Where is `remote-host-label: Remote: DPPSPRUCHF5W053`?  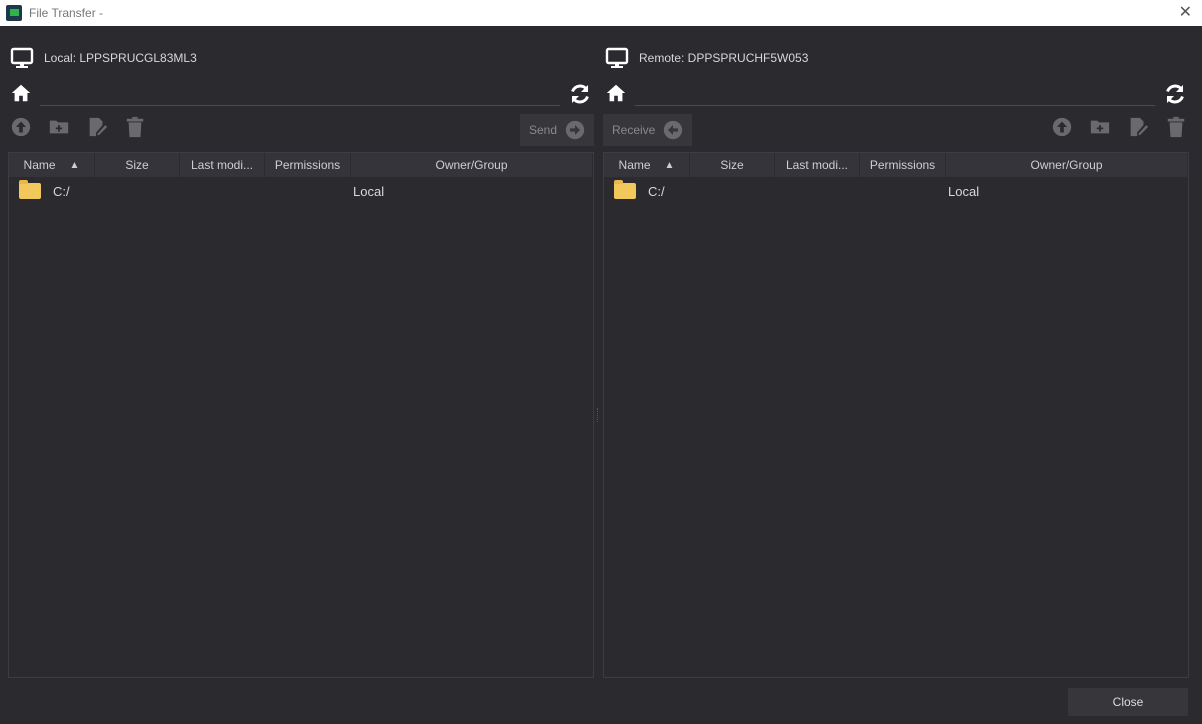
remote-host-label: Remote: DPPSPRUCHF5W053 is located at coordinates (724, 58).